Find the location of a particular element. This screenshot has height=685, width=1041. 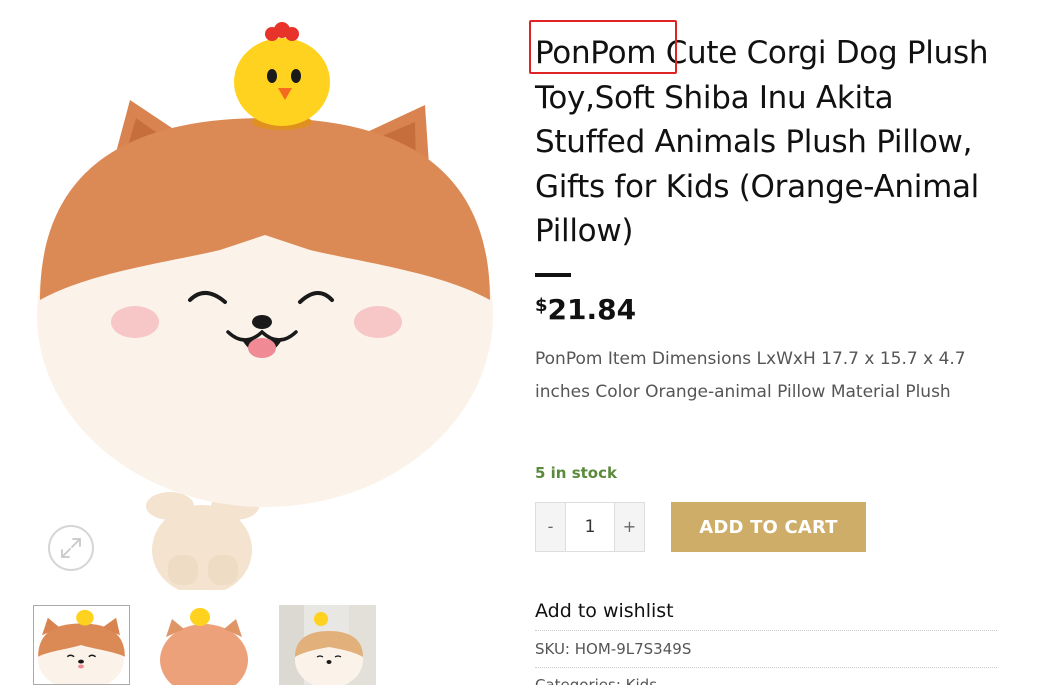

zoom-button is located at coordinates (71, 548).